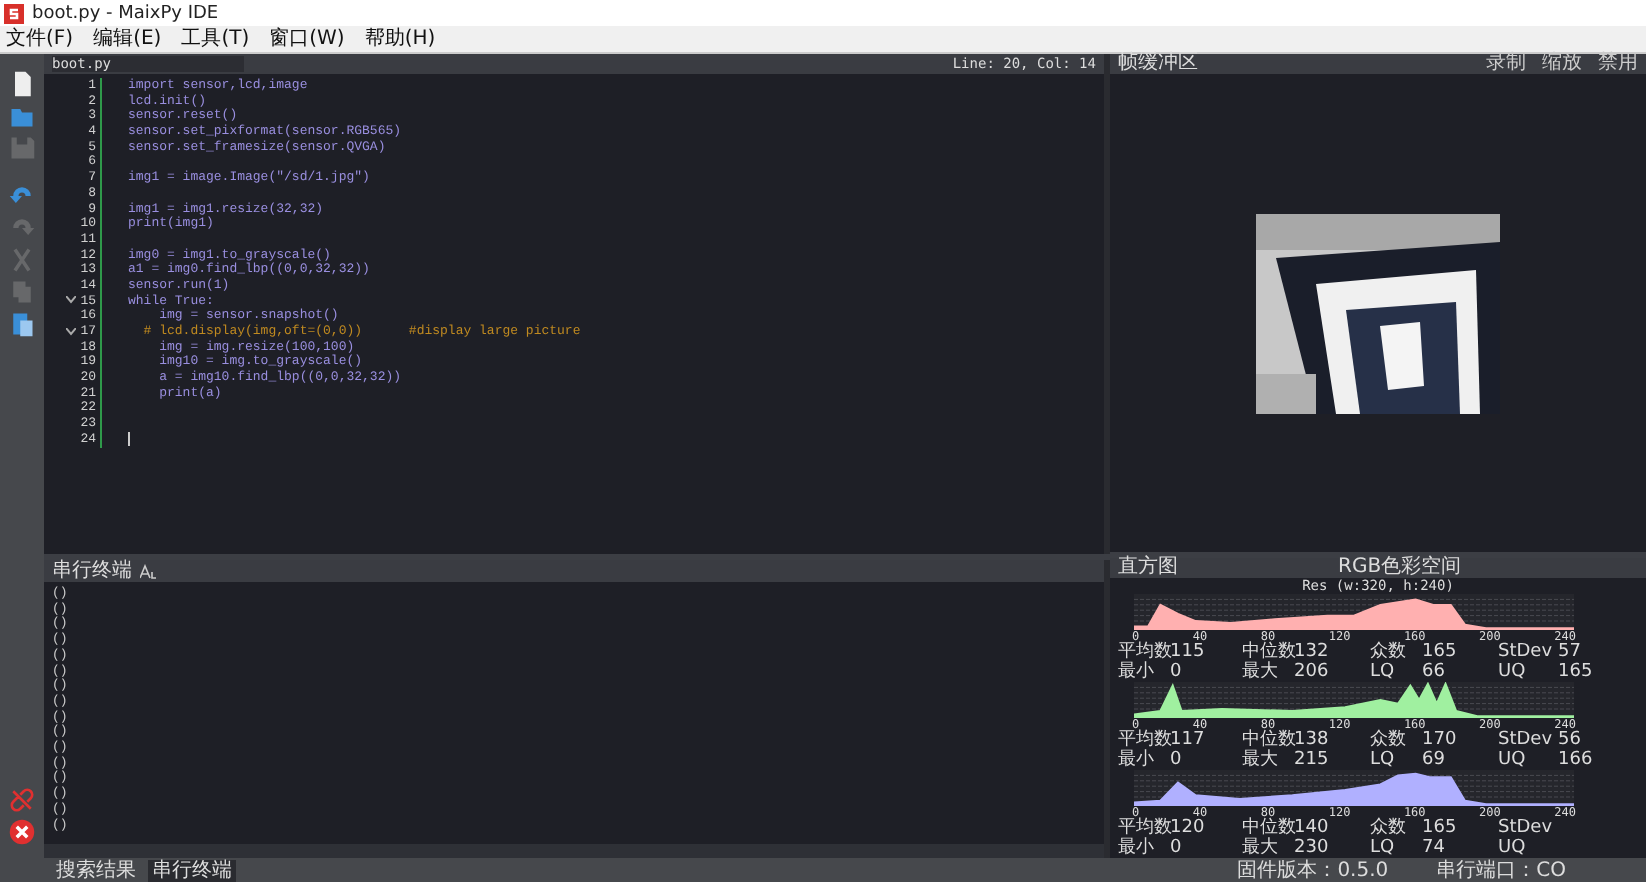  What do you see at coordinates (125, 13) in the screenshot?
I see `window-title: boot.py - MaixPy IDE` at bounding box center [125, 13].